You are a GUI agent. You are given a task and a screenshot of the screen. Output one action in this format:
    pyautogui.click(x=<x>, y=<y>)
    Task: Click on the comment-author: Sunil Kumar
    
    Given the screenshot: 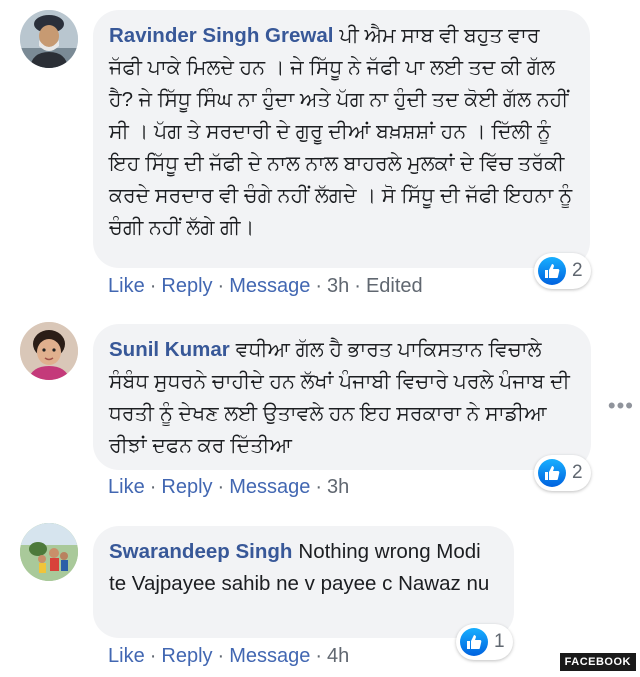 What is the action you would take?
    pyautogui.click(x=169, y=349)
    